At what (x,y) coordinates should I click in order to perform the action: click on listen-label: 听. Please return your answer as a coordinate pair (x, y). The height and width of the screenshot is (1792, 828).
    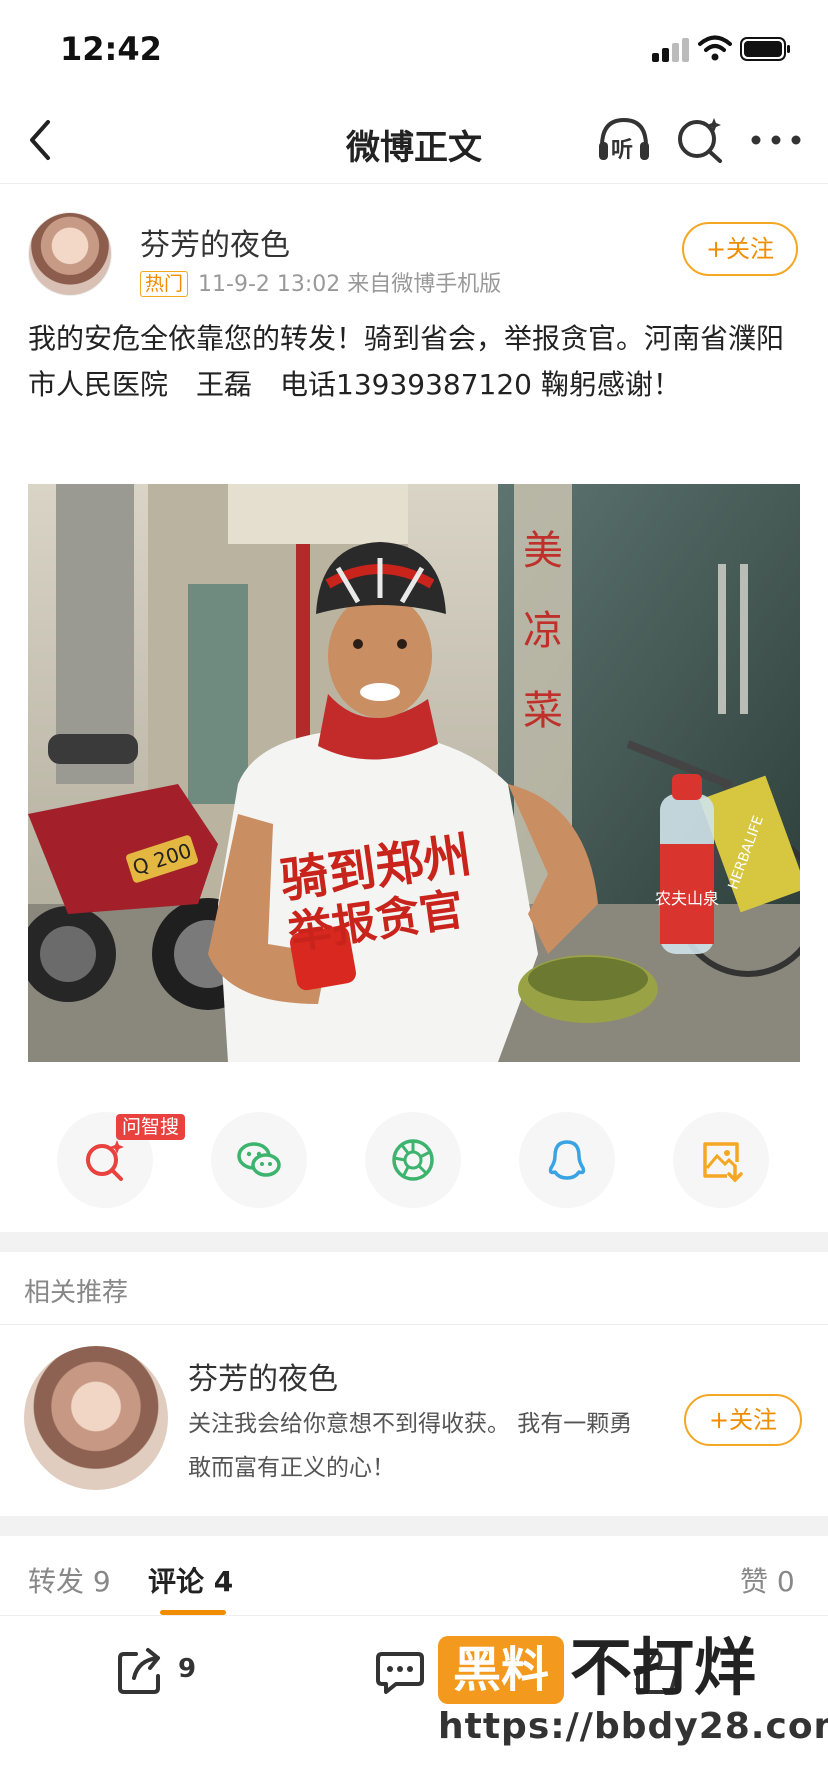
    Looking at the image, I should click on (622, 150).